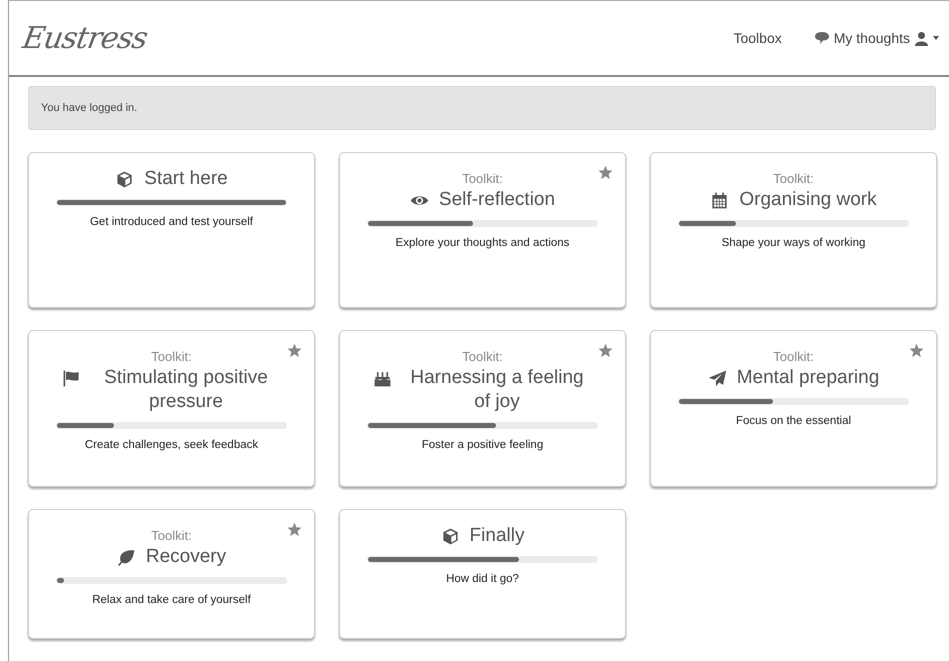 This screenshot has width=949, height=661. Describe the element at coordinates (382, 378) in the screenshot. I see `cake-icon` at that location.